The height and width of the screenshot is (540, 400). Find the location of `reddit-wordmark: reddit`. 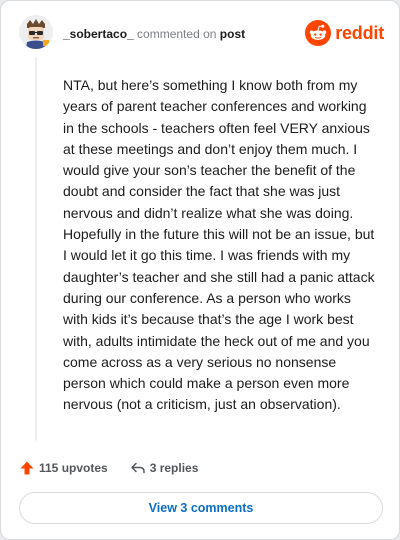

reddit-wordmark: reddit is located at coordinates (359, 32).